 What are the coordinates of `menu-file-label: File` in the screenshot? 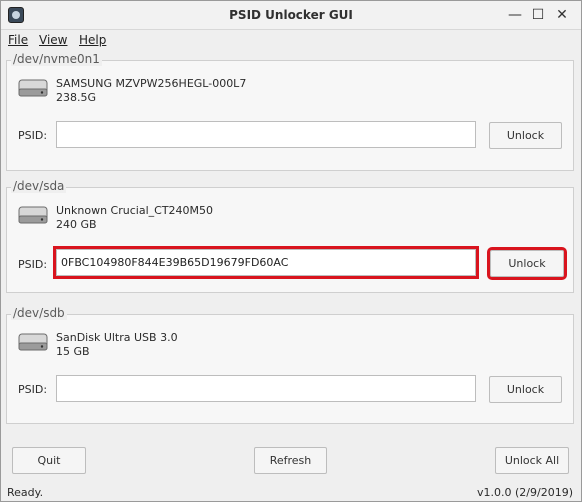 It's located at (18, 40).